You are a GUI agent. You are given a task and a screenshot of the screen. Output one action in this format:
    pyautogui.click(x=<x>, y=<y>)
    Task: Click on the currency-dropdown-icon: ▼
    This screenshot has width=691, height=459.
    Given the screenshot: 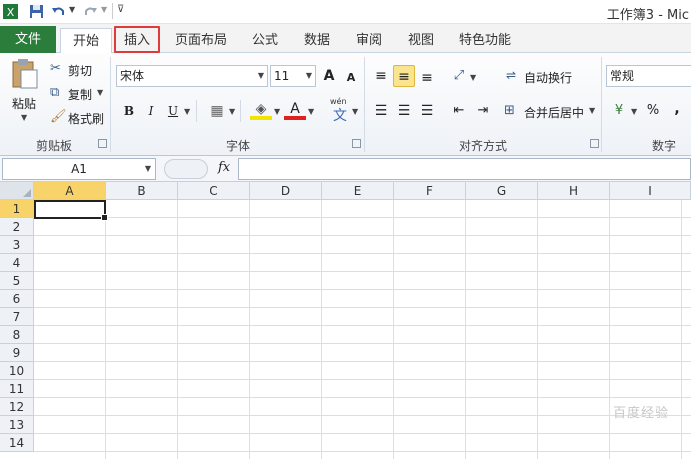 What is the action you would take?
    pyautogui.click(x=634, y=111)
    